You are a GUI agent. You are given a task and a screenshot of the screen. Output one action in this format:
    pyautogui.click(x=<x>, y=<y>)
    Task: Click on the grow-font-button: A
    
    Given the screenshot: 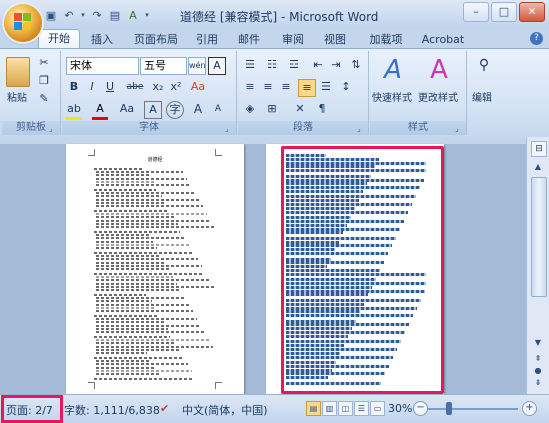 What is the action you would take?
    pyautogui.click(x=198, y=109)
    